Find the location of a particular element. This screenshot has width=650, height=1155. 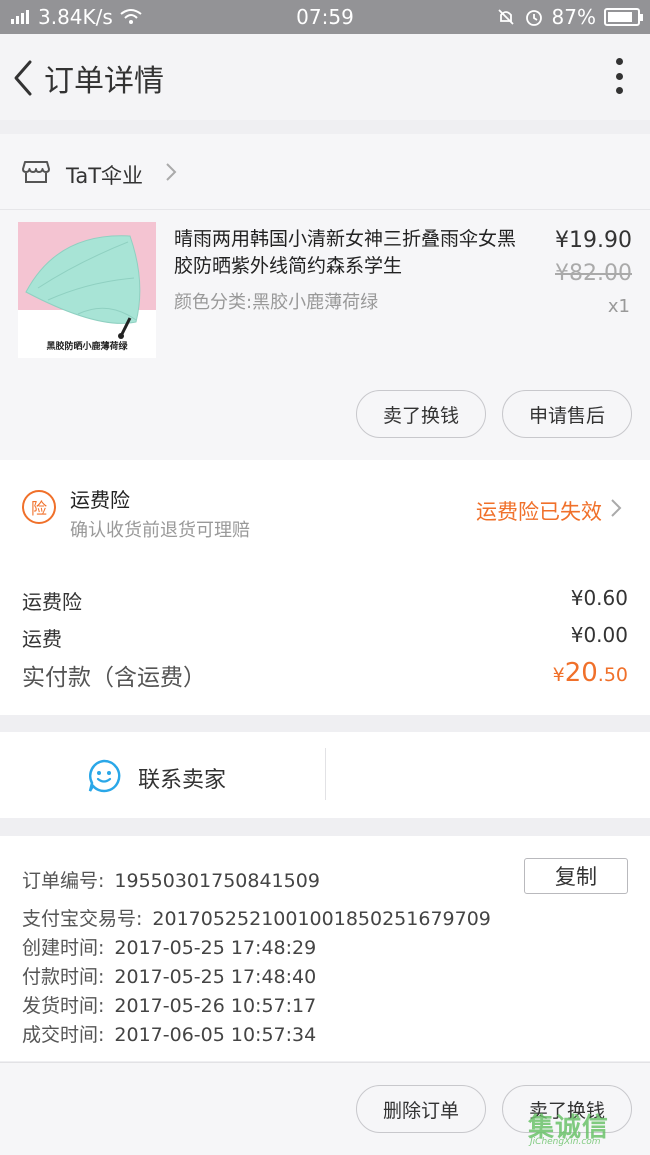

paid-amount: ¥20.50 is located at coordinates (590, 673).